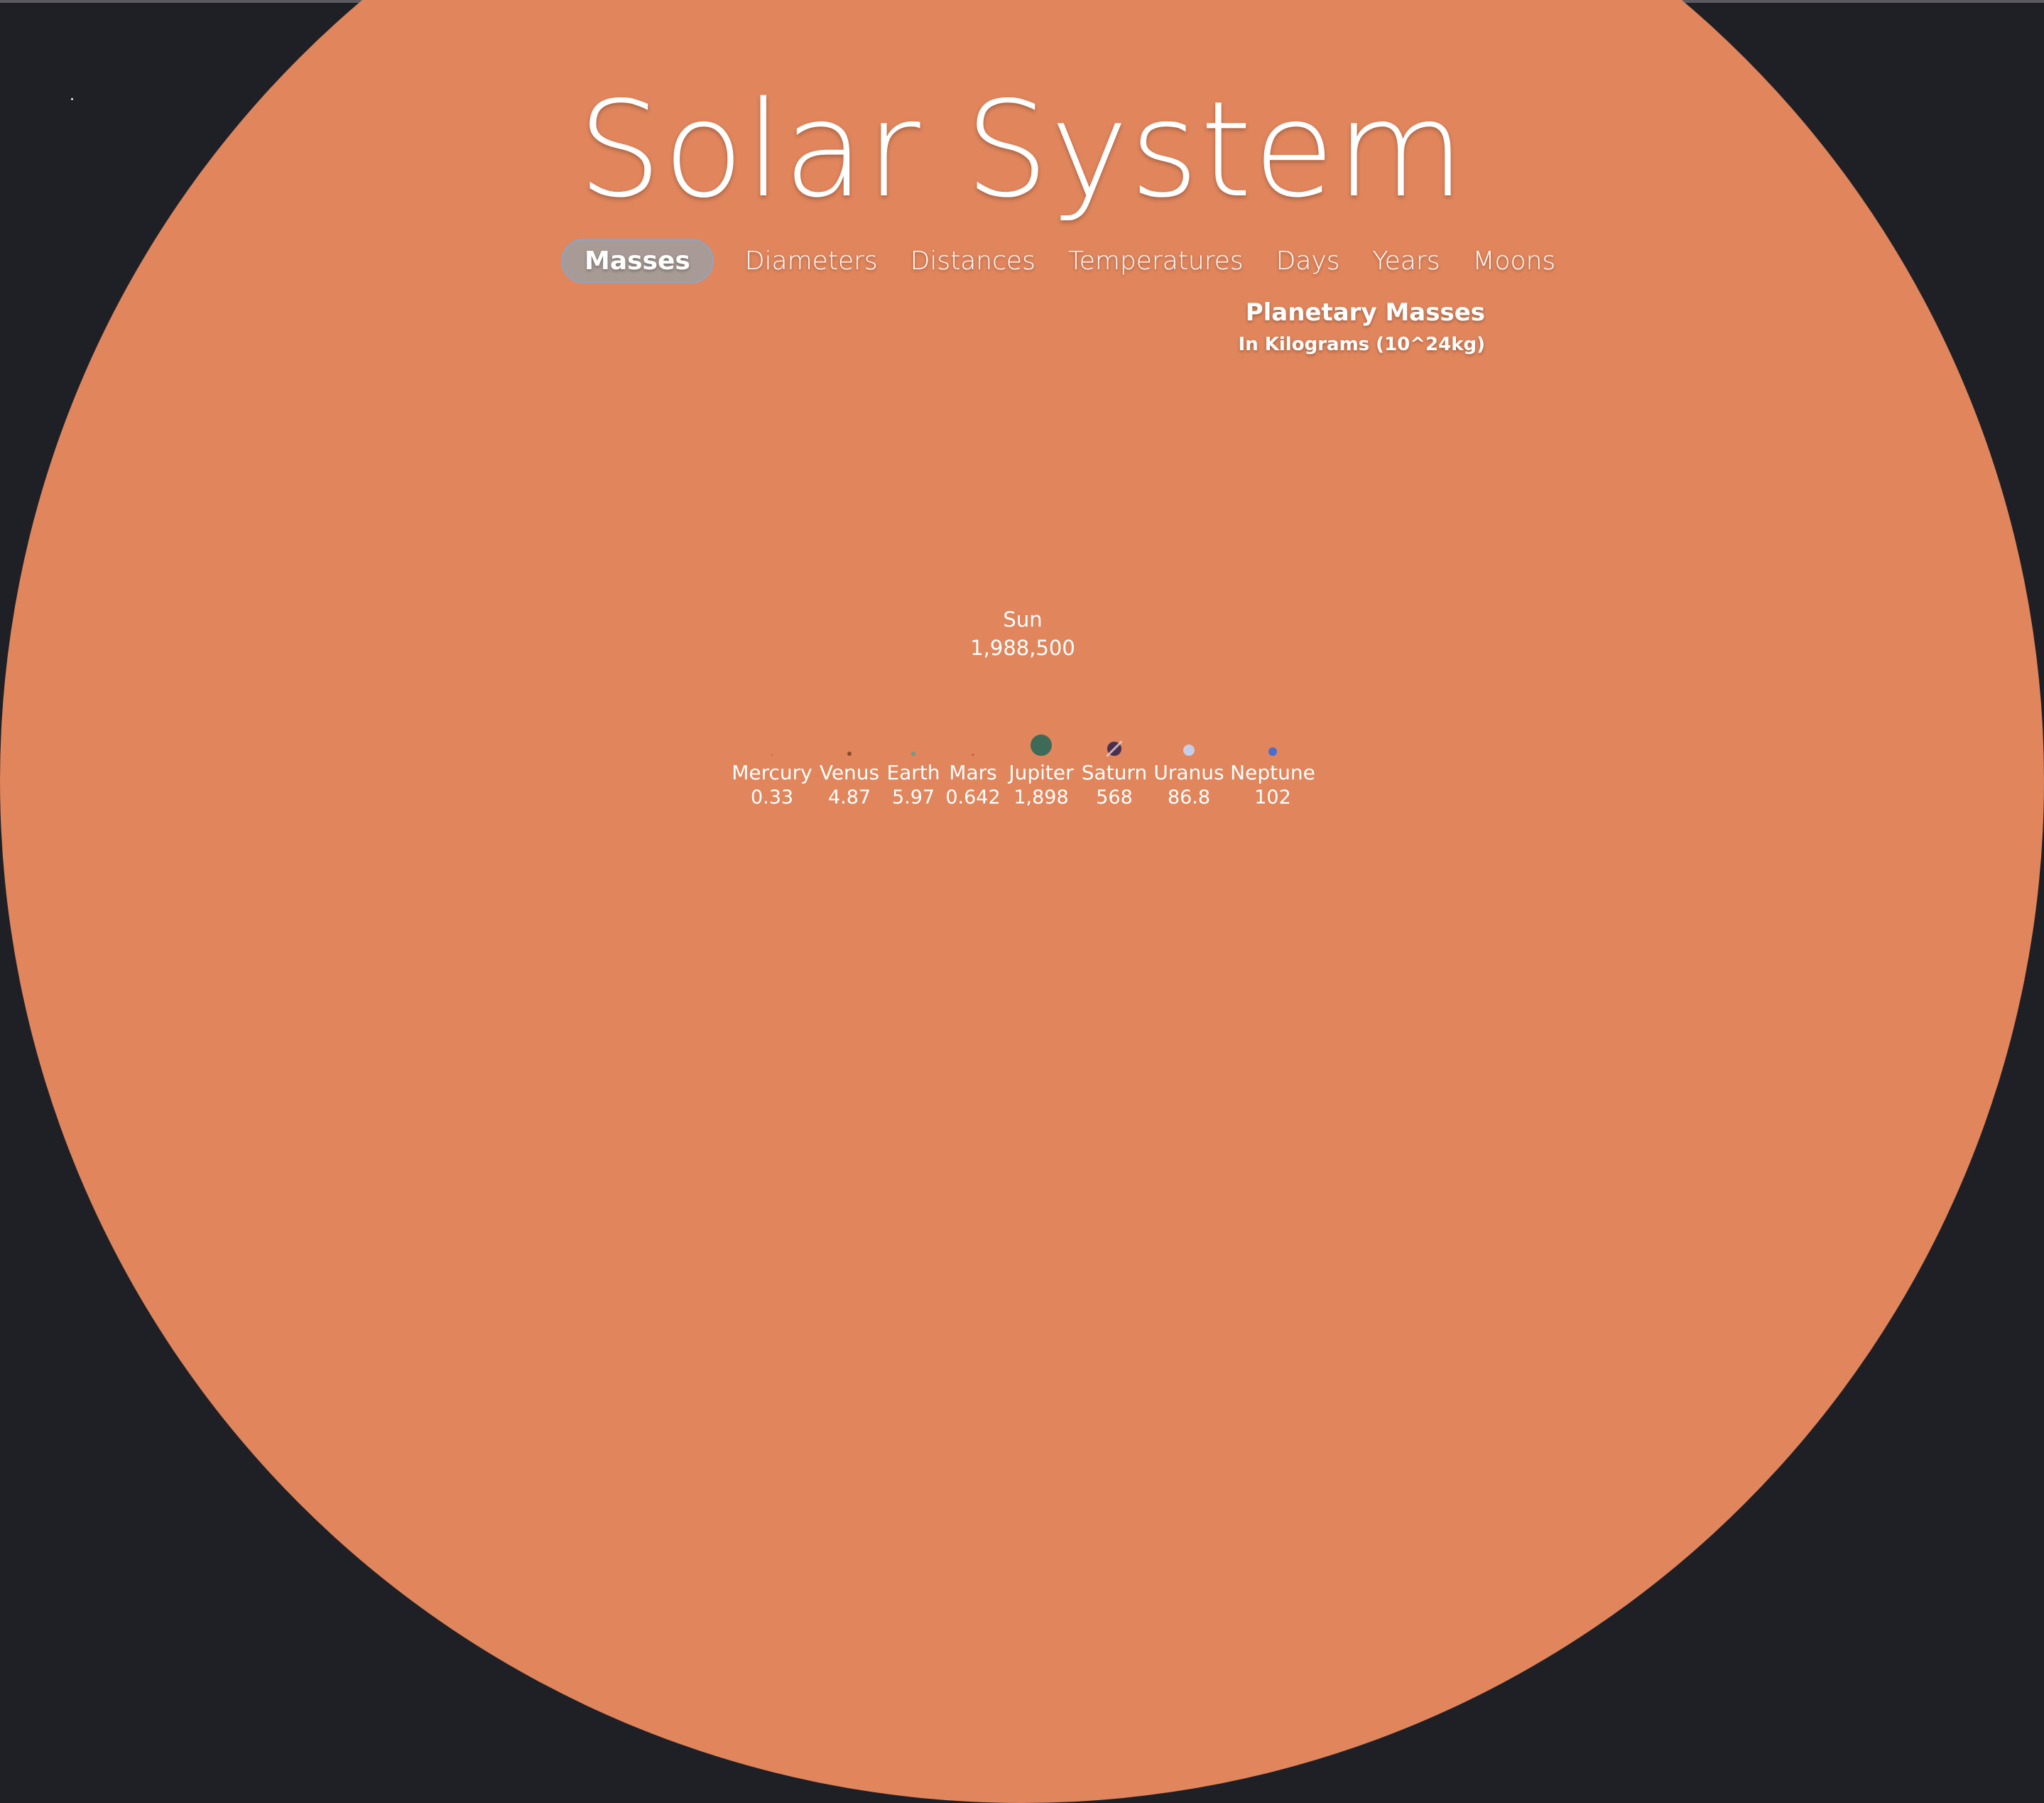 The image size is (2044, 1803). What do you see at coordinates (1365, 312) in the screenshot?
I see `metric-heading: Planetary Masses` at bounding box center [1365, 312].